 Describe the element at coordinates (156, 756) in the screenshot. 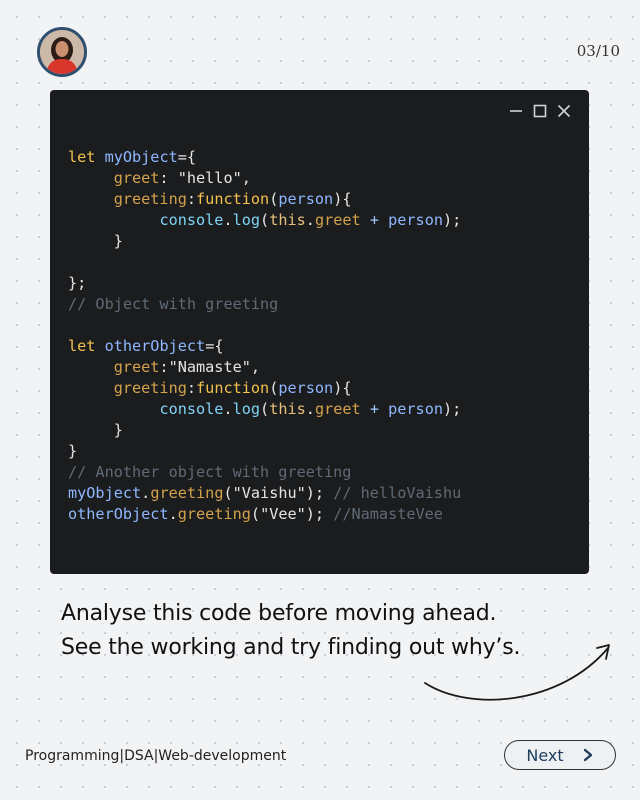

I see `footer-tagline: Programming|DSA|Web-development` at that location.